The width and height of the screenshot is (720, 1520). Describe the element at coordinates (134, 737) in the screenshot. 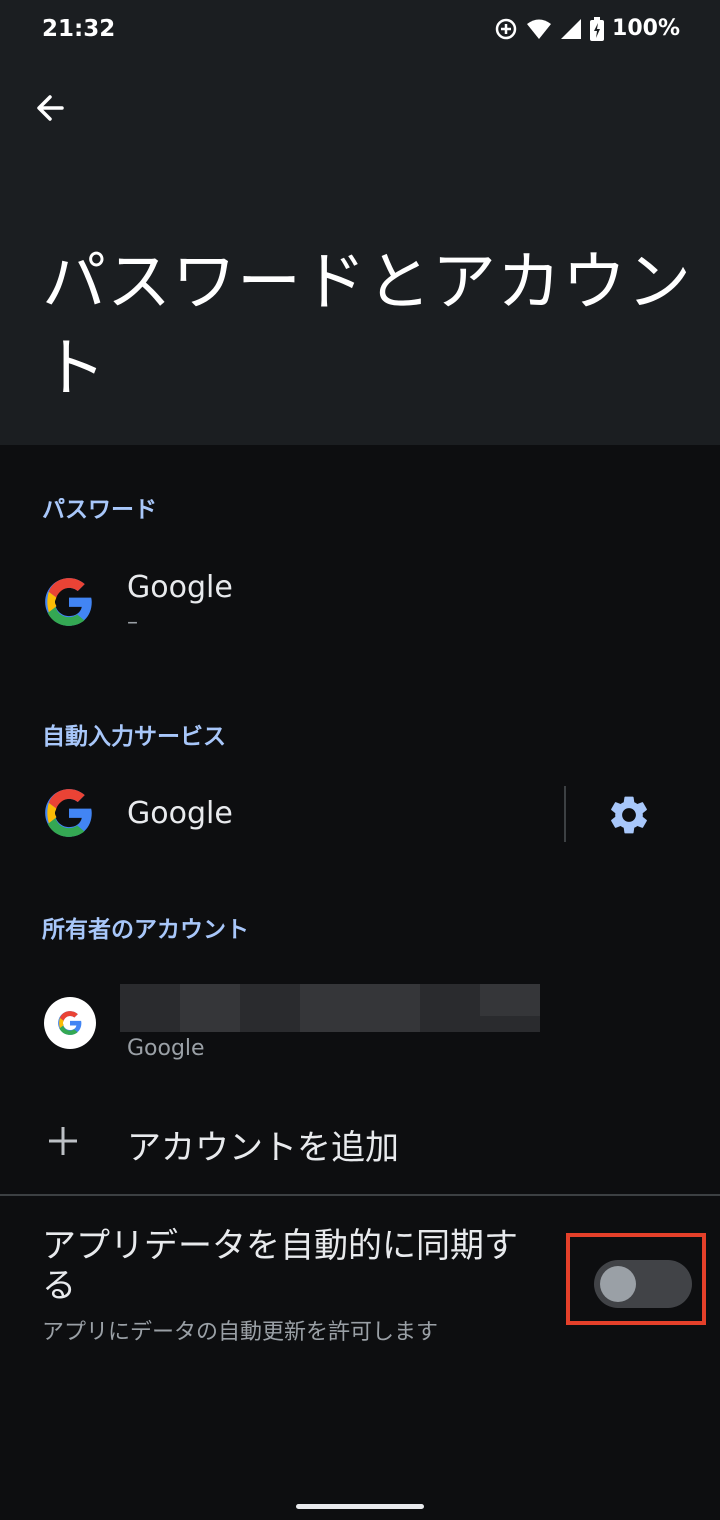

I see `section-autofill: 自動入力サービス` at that location.